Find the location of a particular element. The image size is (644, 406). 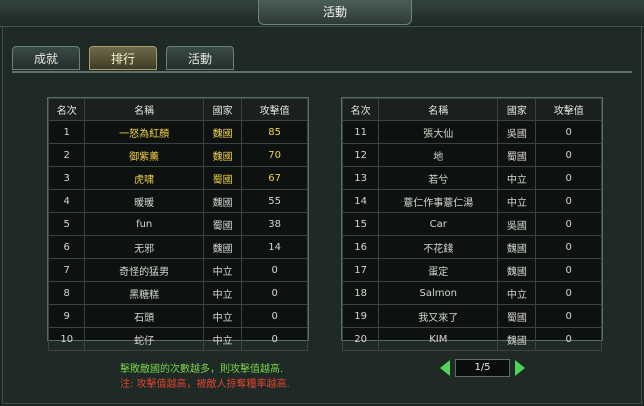

table-row: 6 无邪 魏國 14 is located at coordinates (177, 247).